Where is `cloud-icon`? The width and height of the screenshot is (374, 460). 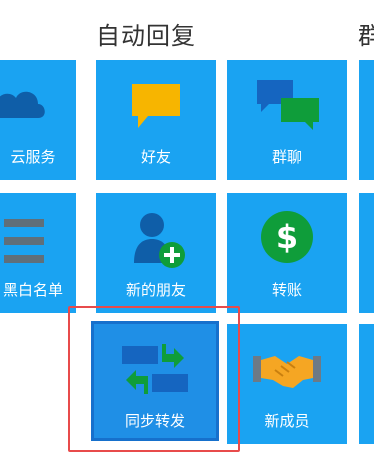
cloud-icon is located at coordinates (22, 104).